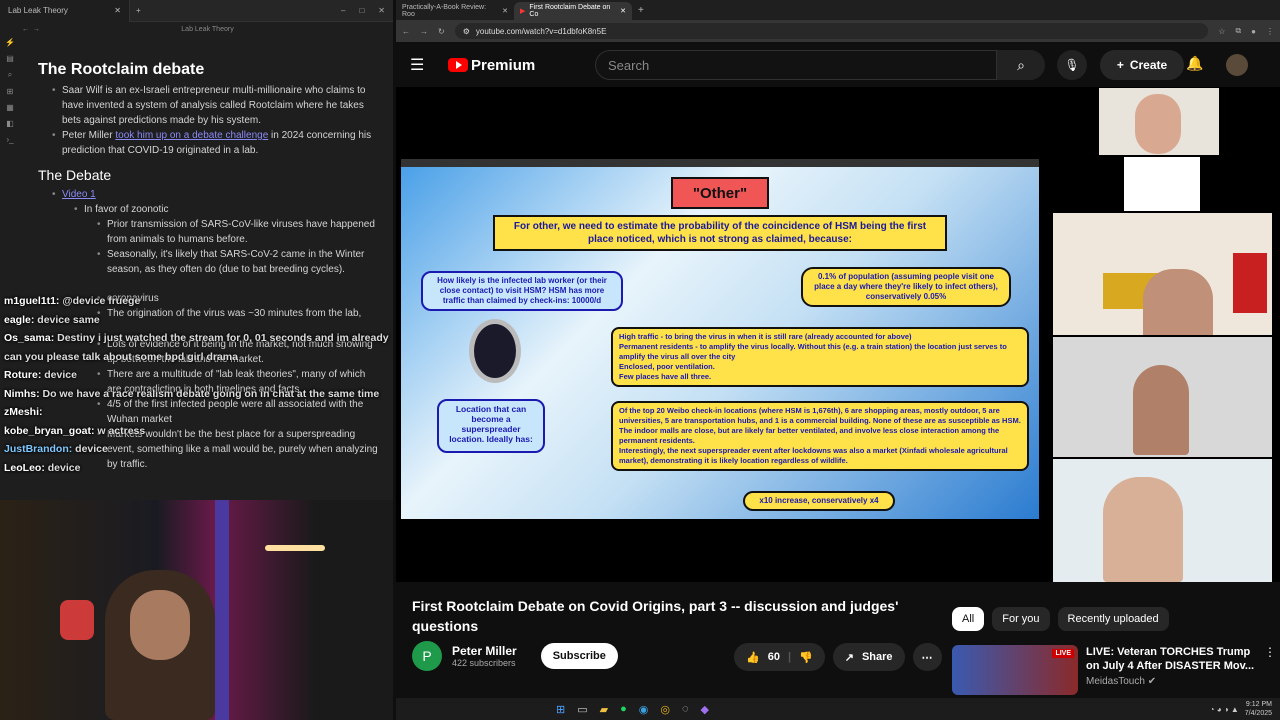 Image resolution: width=1280 pixels, height=720 pixels. What do you see at coordinates (968, 619) in the screenshot?
I see `chip-all: All` at bounding box center [968, 619].